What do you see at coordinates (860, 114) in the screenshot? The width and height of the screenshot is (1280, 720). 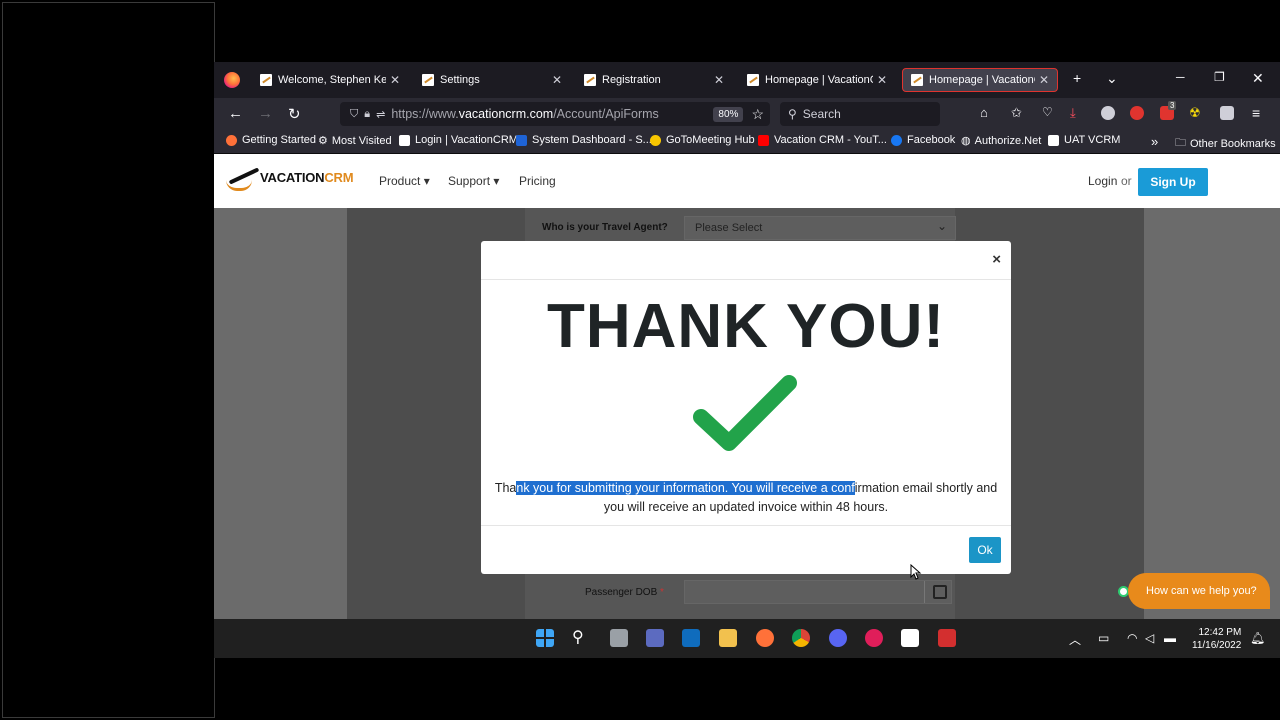 I see `search-field: ⚲ Search` at bounding box center [860, 114].